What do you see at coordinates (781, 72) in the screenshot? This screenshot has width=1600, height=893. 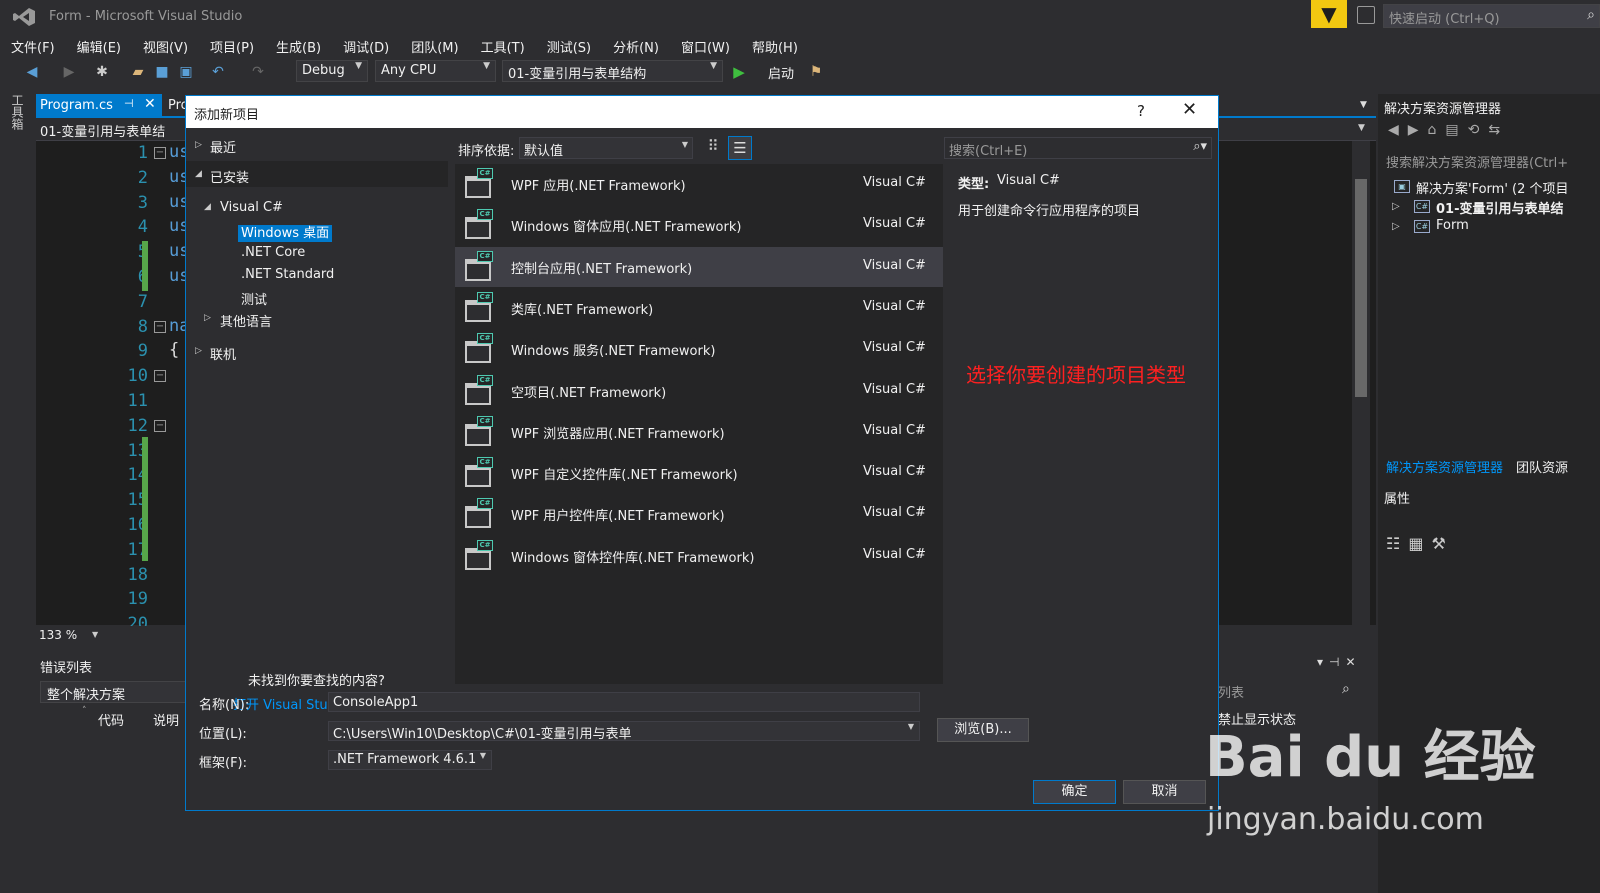 I see `start-button: 启动` at bounding box center [781, 72].